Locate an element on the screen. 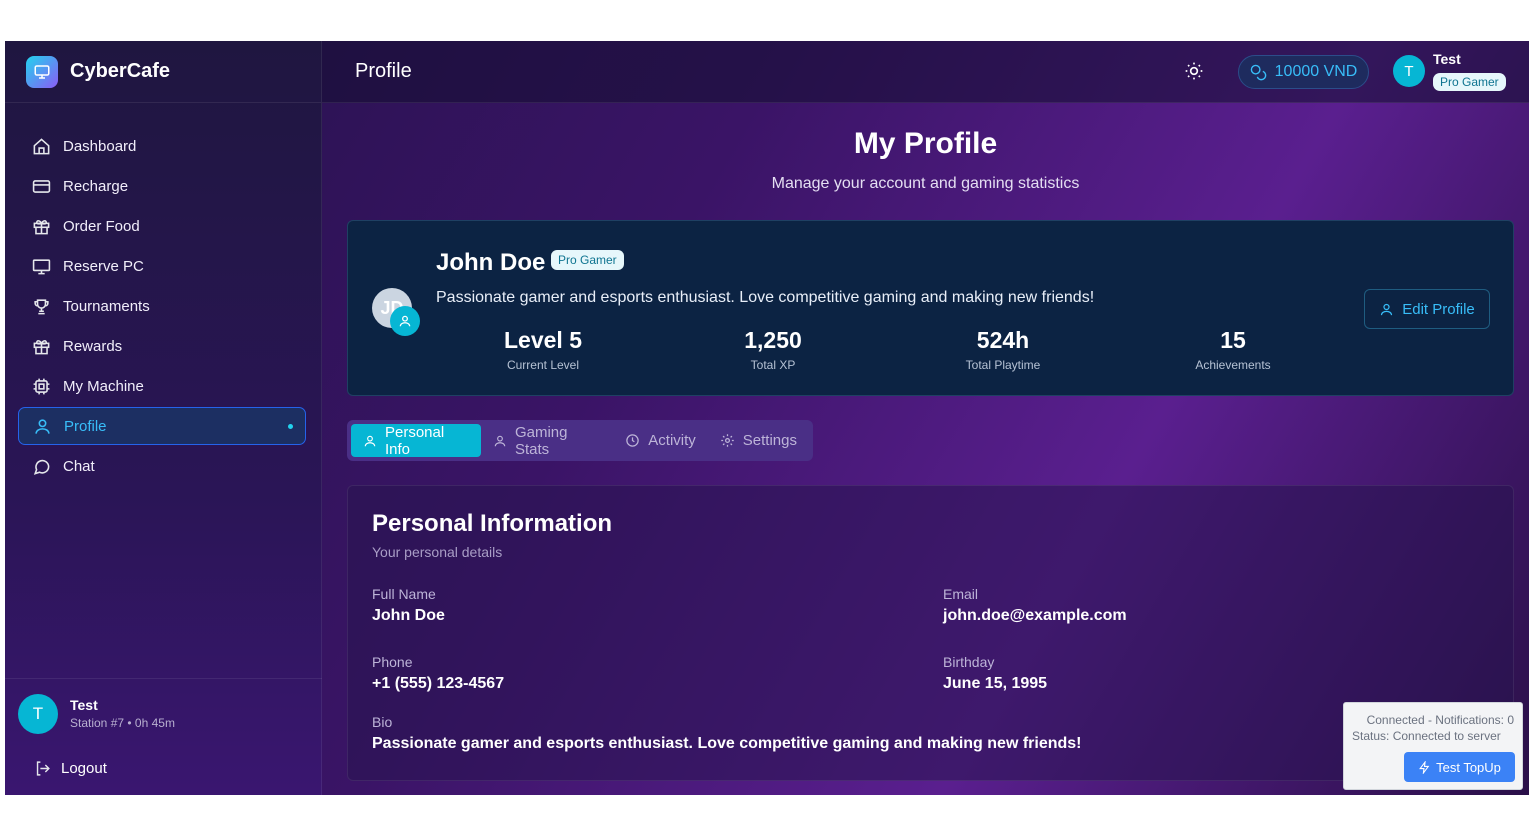 Image resolution: width=1536 pixels, height=836 pixels. edit-profile-label: Edit Profile is located at coordinates (1438, 309).